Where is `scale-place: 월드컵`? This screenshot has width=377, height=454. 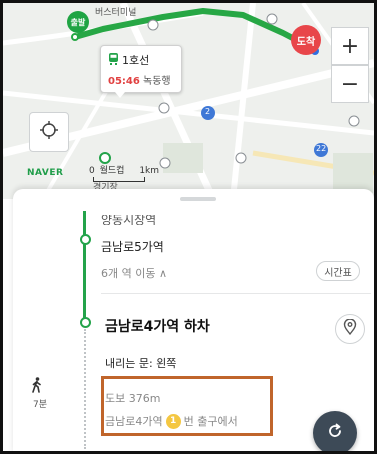 scale-place: 월드컵 is located at coordinates (112, 171).